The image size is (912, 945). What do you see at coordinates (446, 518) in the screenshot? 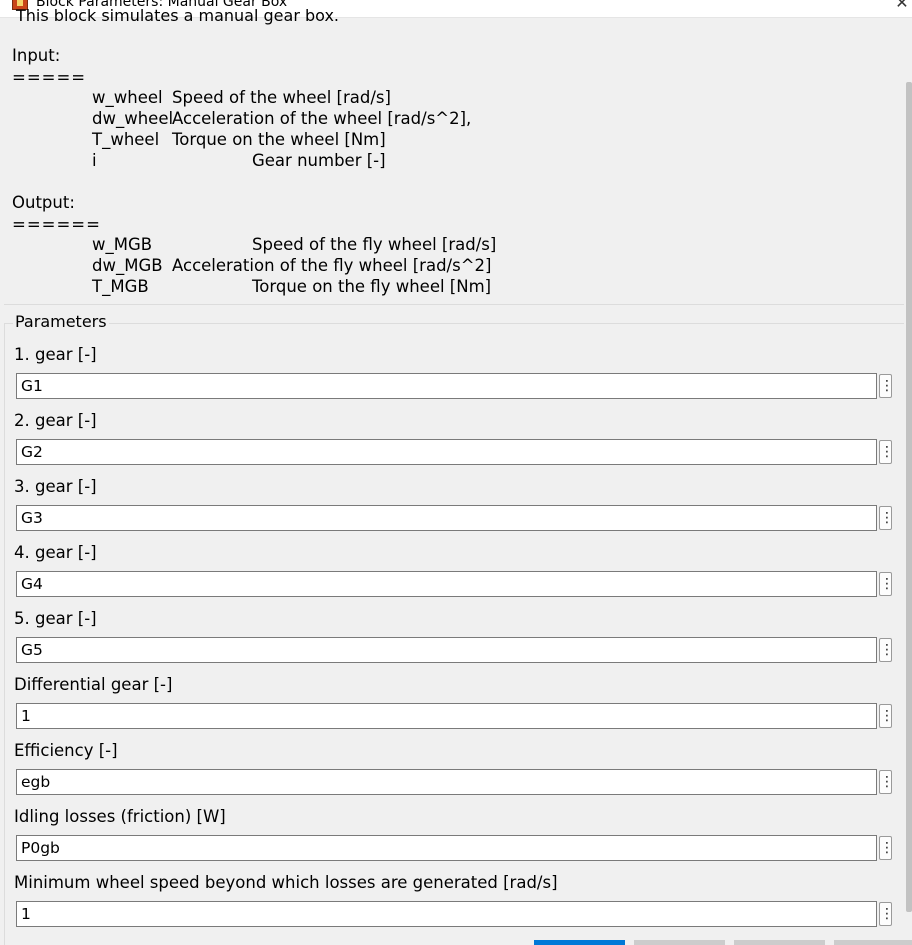
I see `gear-3-input` at bounding box center [446, 518].